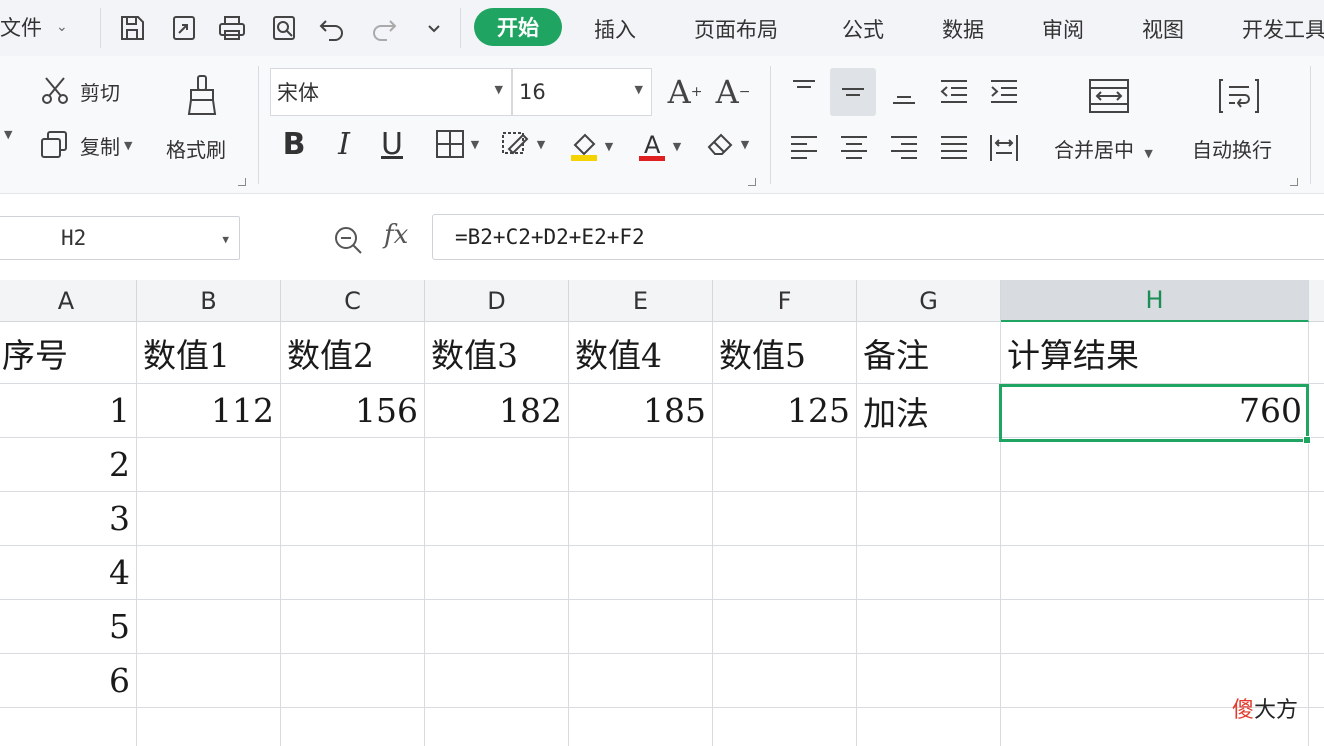  Describe the element at coordinates (785, 301) in the screenshot. I see `column-header-f: F` at that location.